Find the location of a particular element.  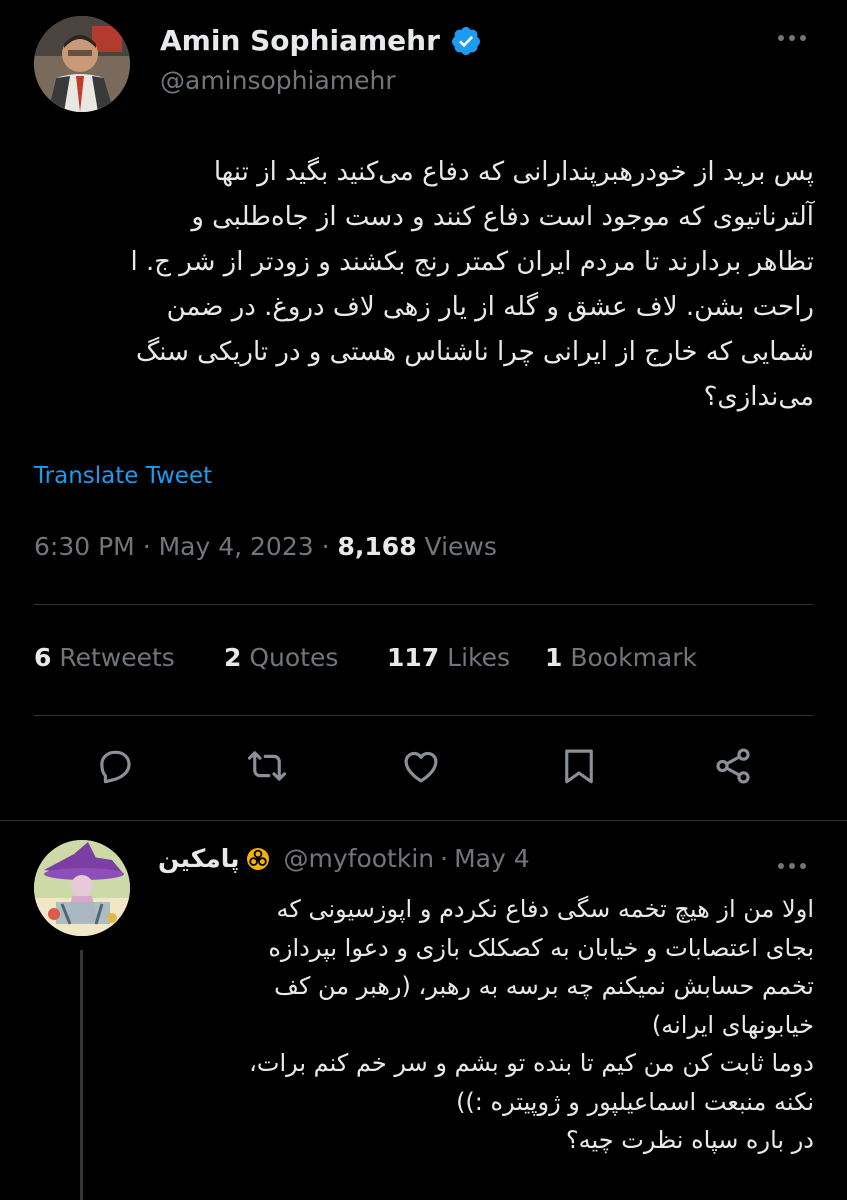

bookmarks-stat: 1 Bookmark is located at coordinates (621, 657).